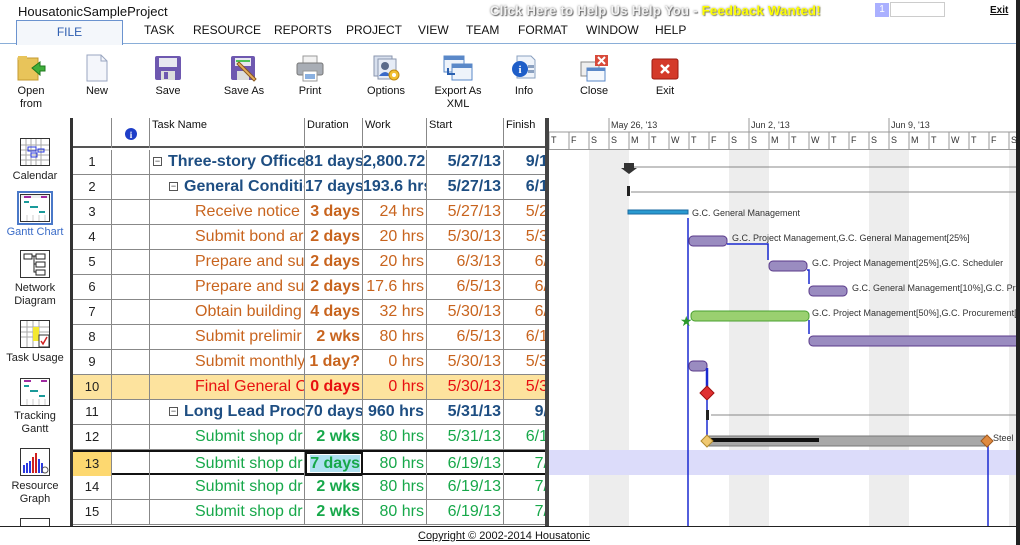 Image resolution: width=1020 pixels, height=545 pixels. I want to click on row-number: 9, so click(92, 362).